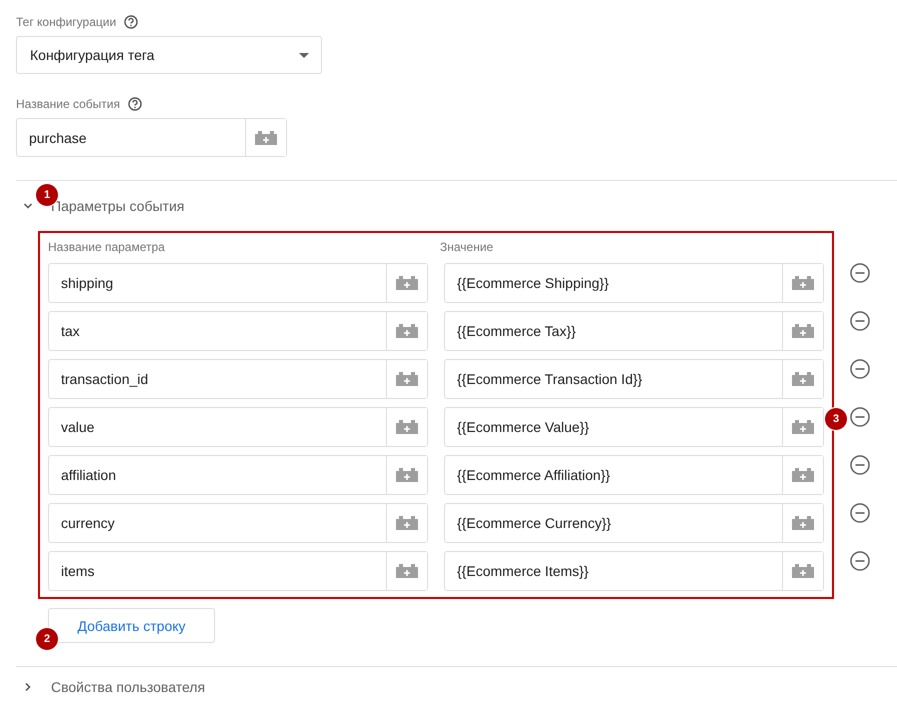 Image resolution: width=897 pixels, height=703 pixels. Describe the element at coordinates (47, 195) in the screenshot. I see `annotation-badge: 1` at that location.